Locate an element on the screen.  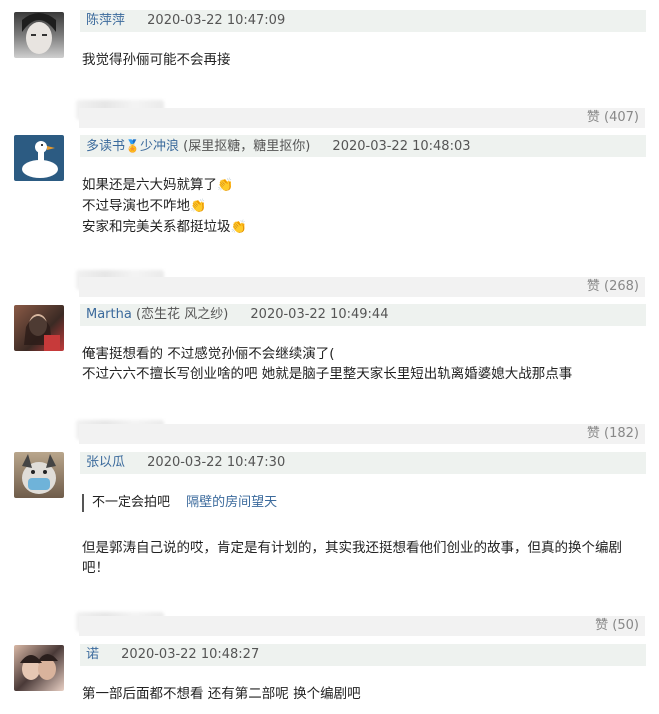
medal-icon: 🏅 is located at coordinates (132, 146).